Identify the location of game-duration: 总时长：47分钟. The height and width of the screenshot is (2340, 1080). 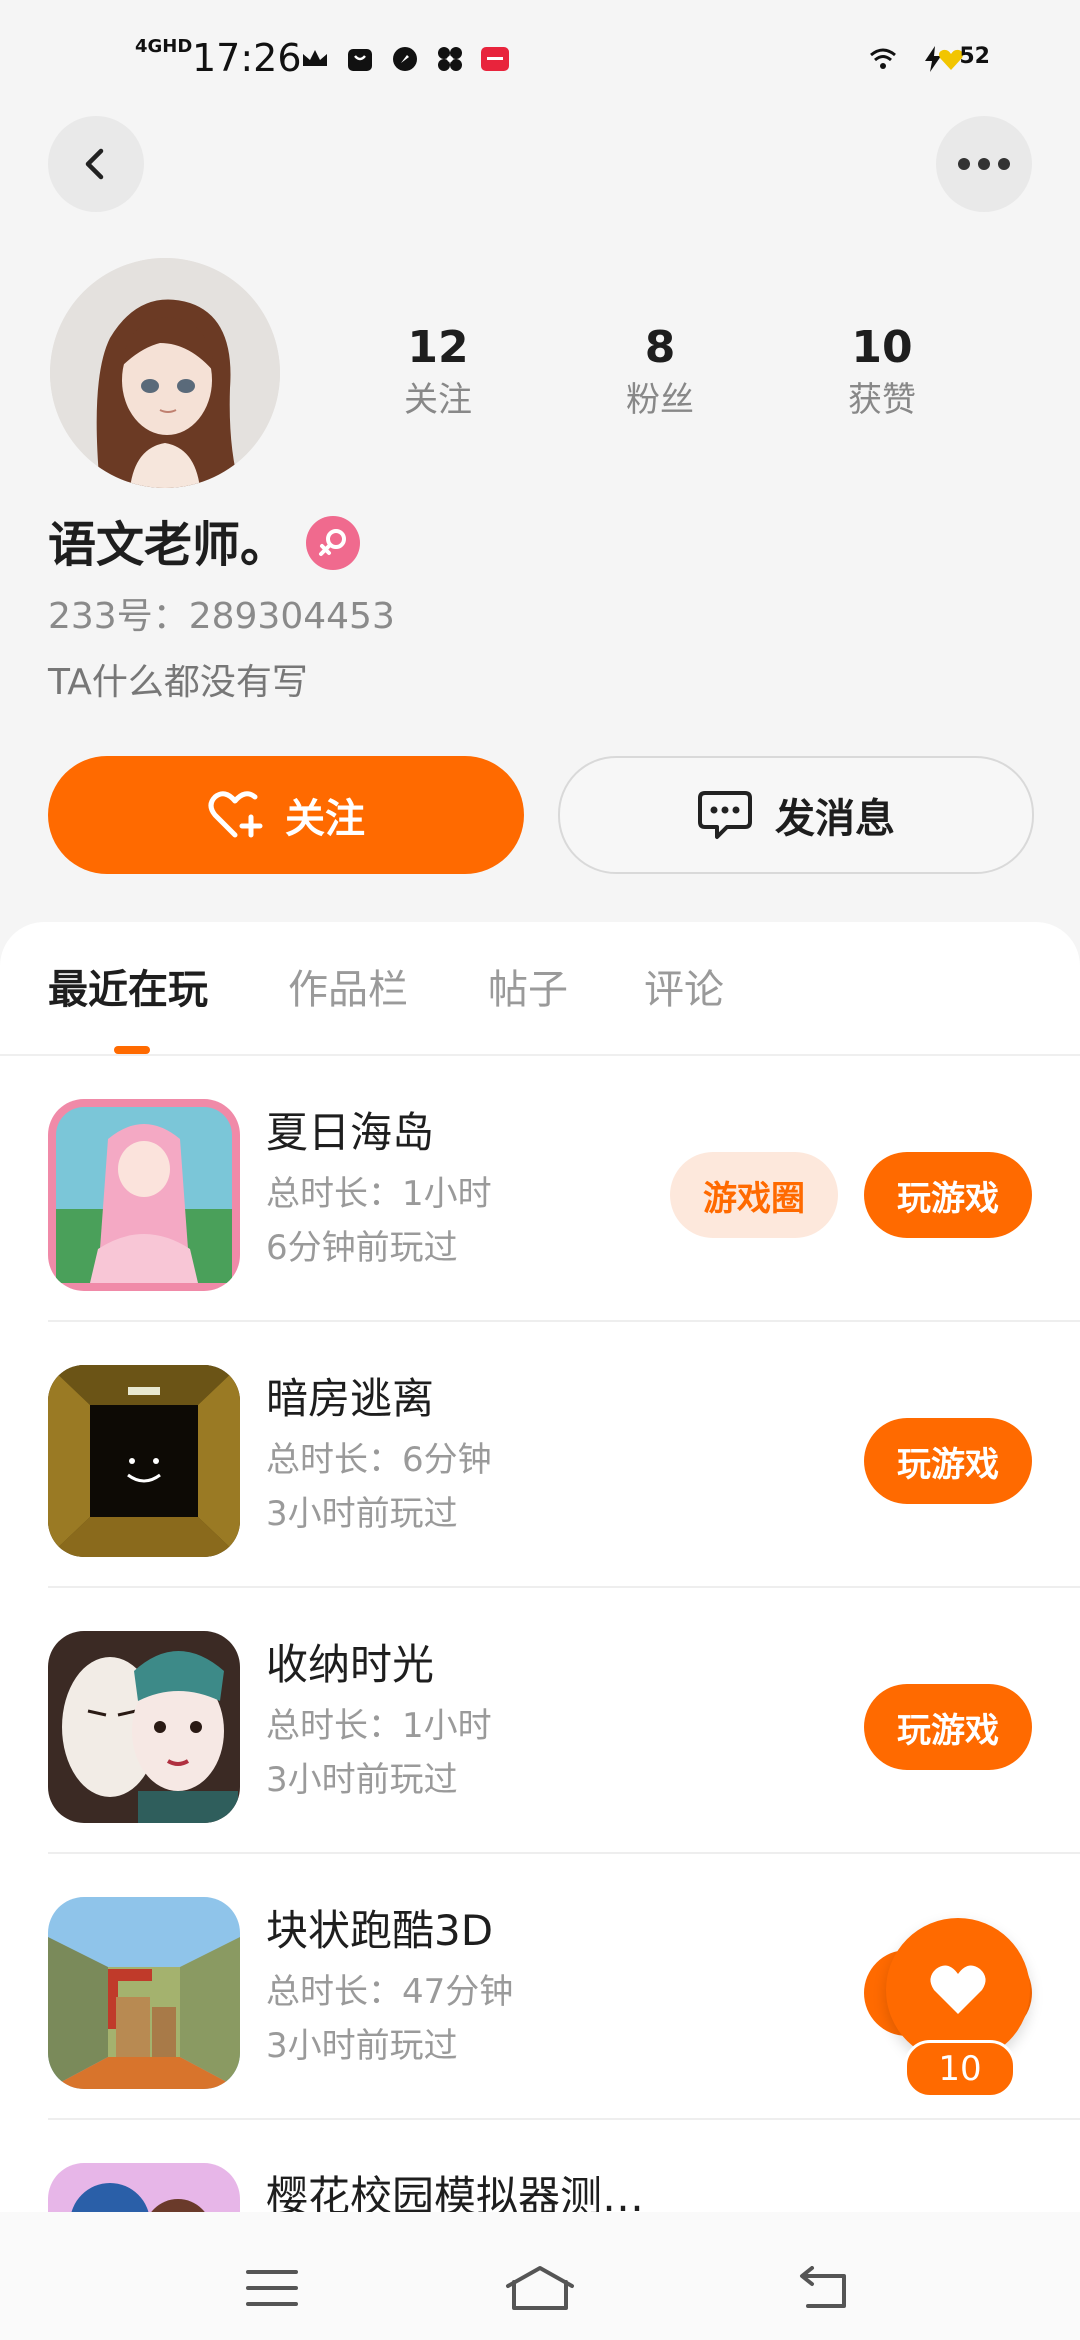
(390, 1992).